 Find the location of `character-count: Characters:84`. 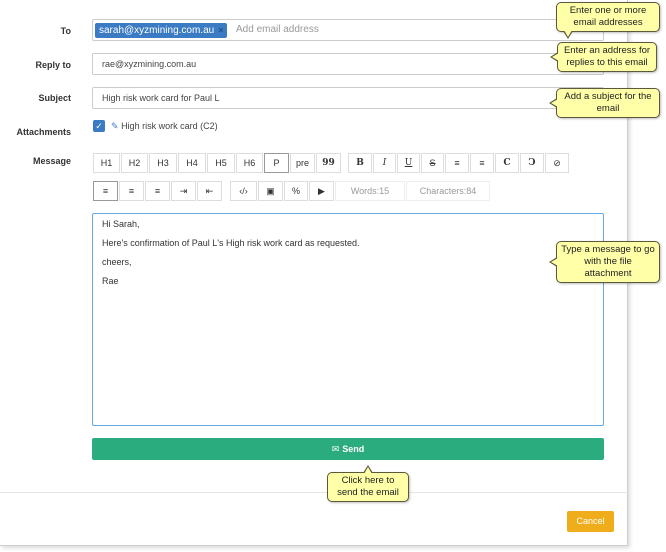

character-count: Characters:84 is located at coordinates (448, 191).